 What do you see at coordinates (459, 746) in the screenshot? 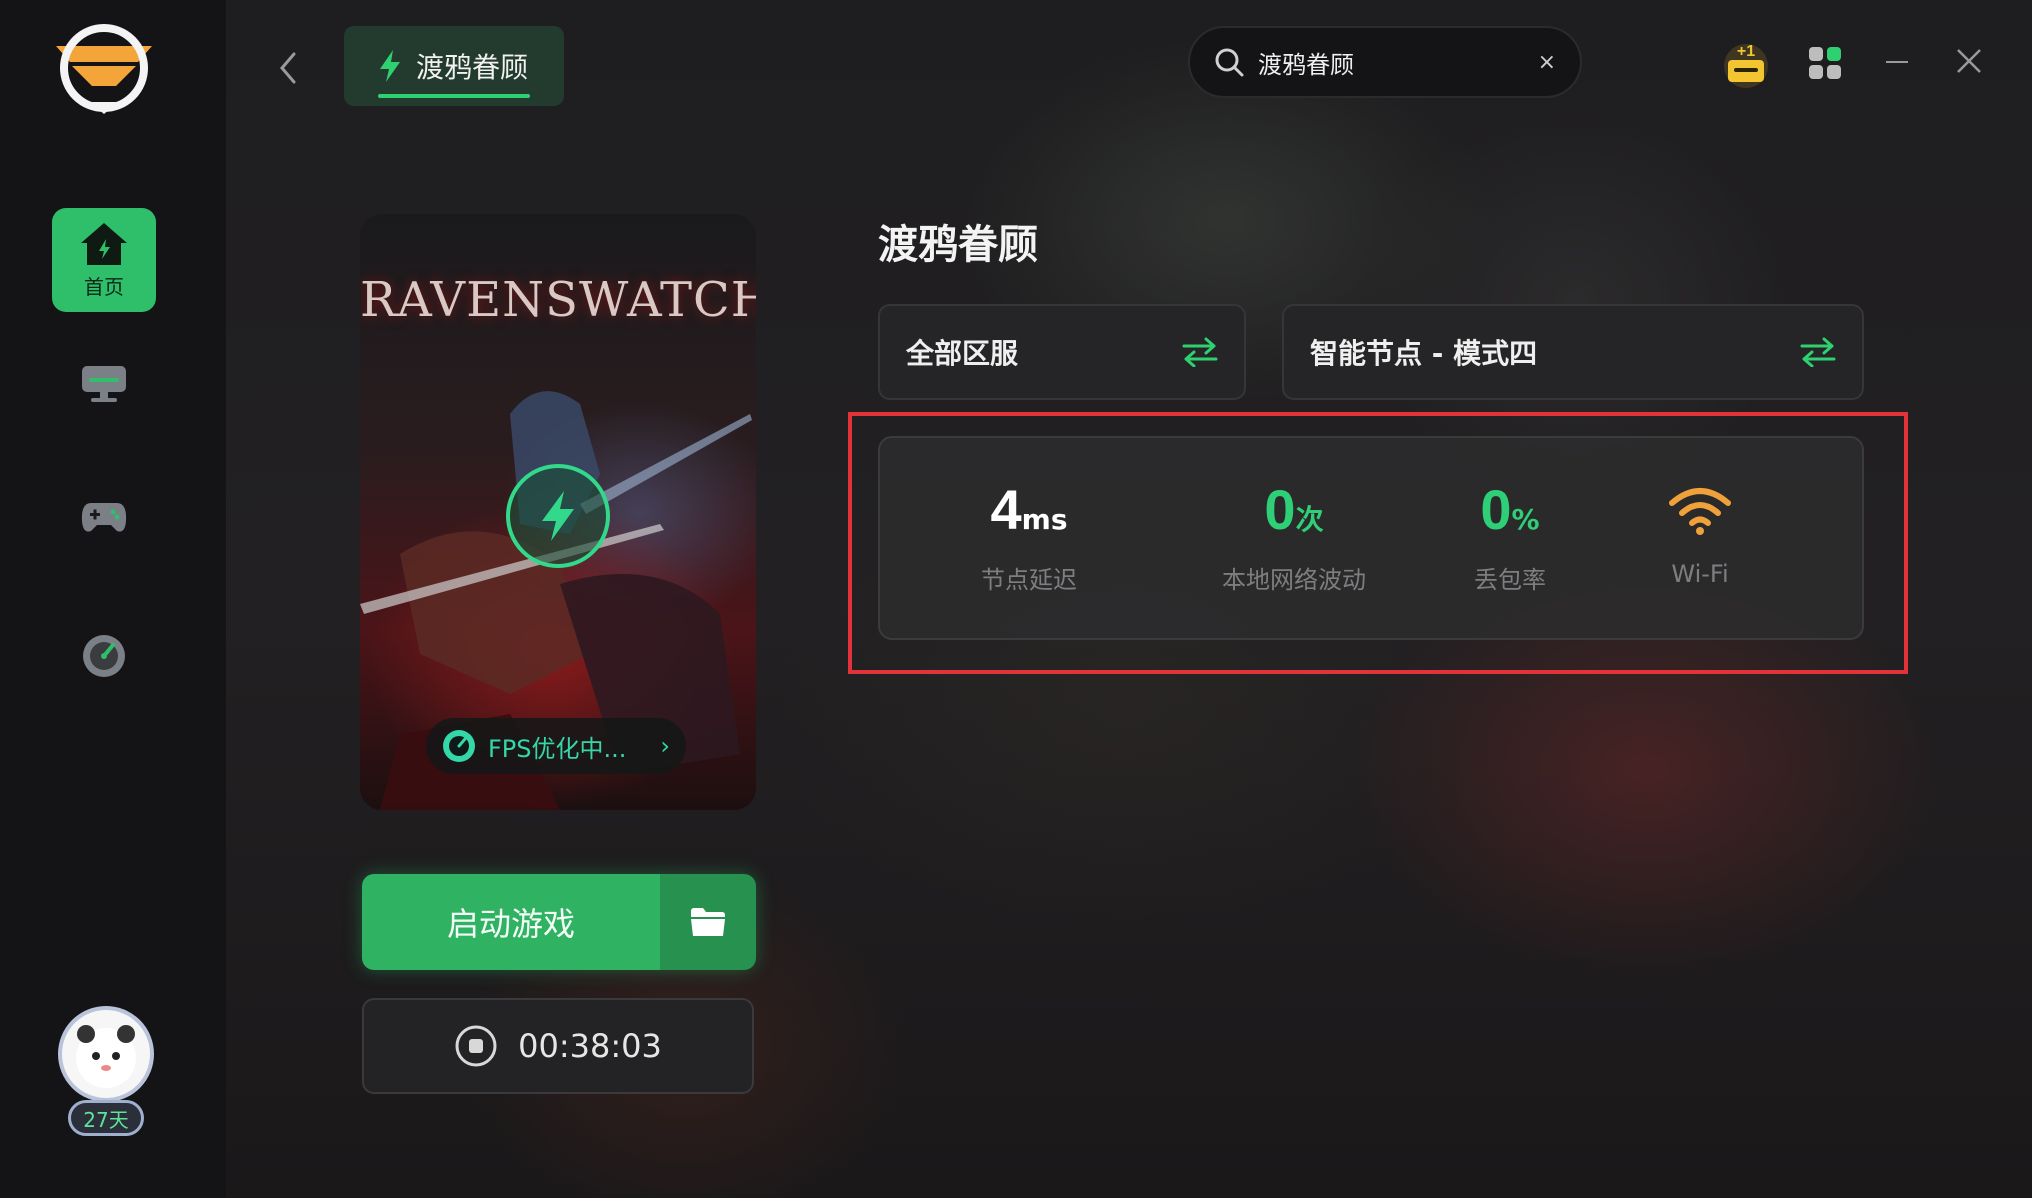
I see `fps-gauge-icon` at bounding box center [459, 746].